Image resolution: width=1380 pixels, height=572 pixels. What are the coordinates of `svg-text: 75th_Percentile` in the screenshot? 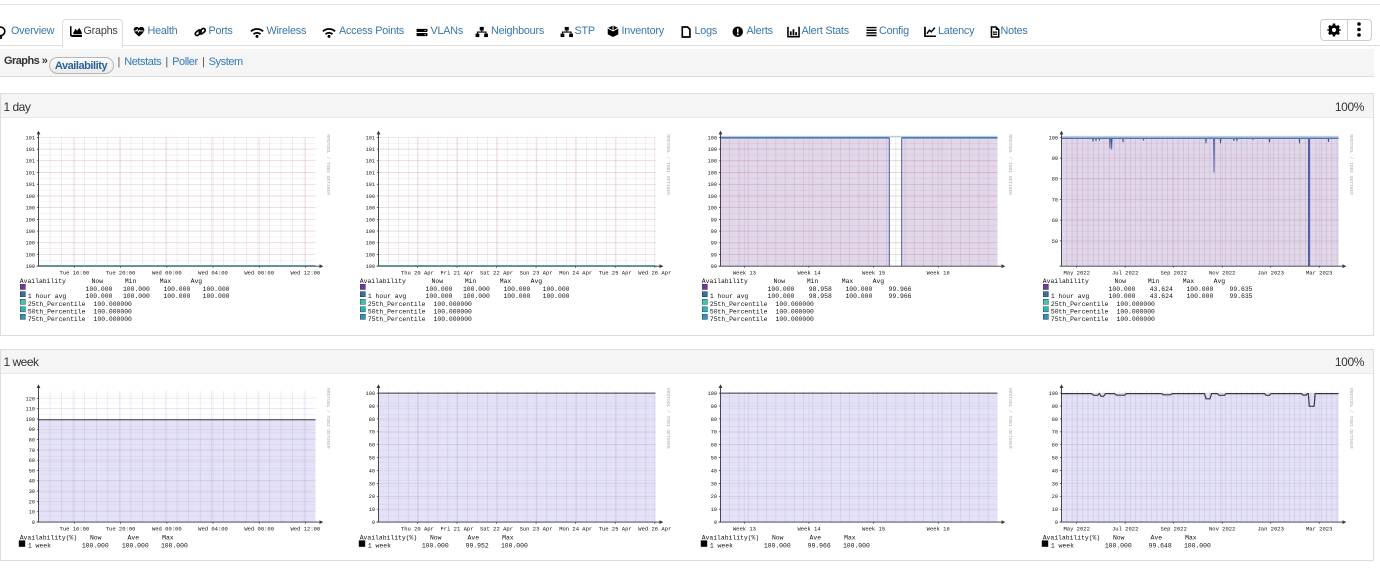 It's located at (739, 319).